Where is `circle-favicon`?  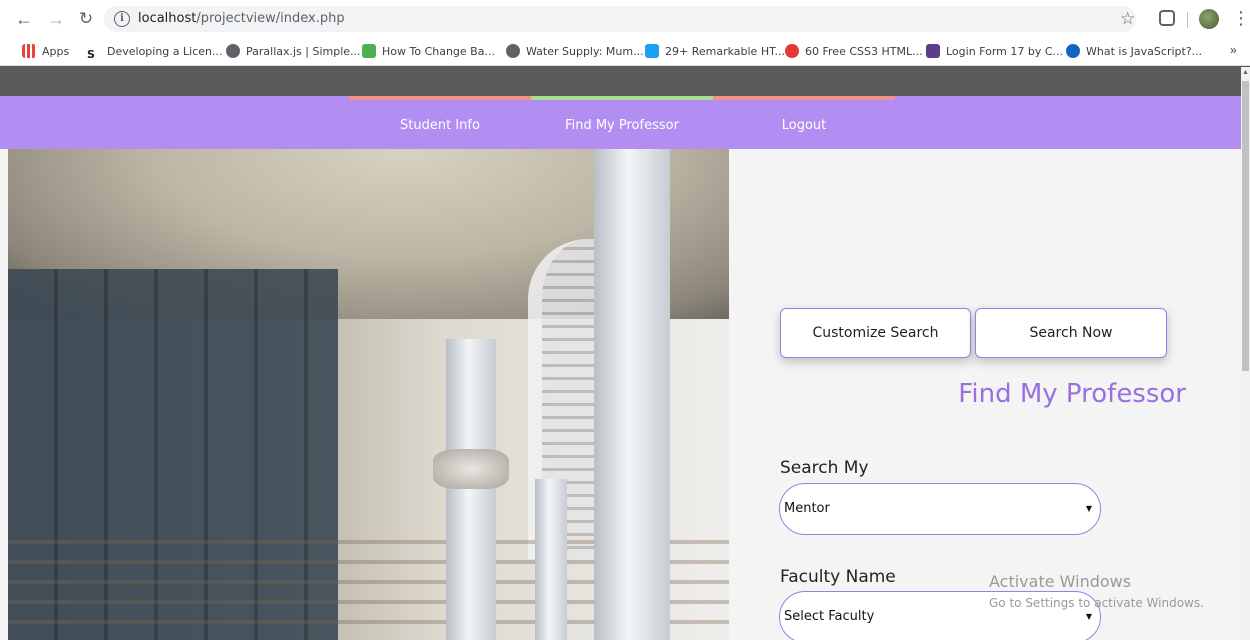 circle-favicon is located at coordinates (792, 51).